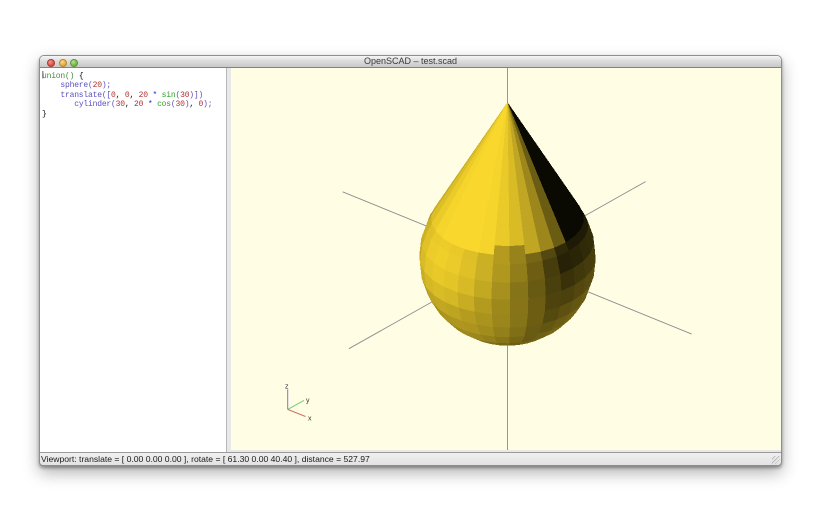 The width and height of the screenshot is (820, 519). What do you see at coordinates (287, 387) in the screenshot?
I see `svg-text: z` at bounding box center [287, 387].